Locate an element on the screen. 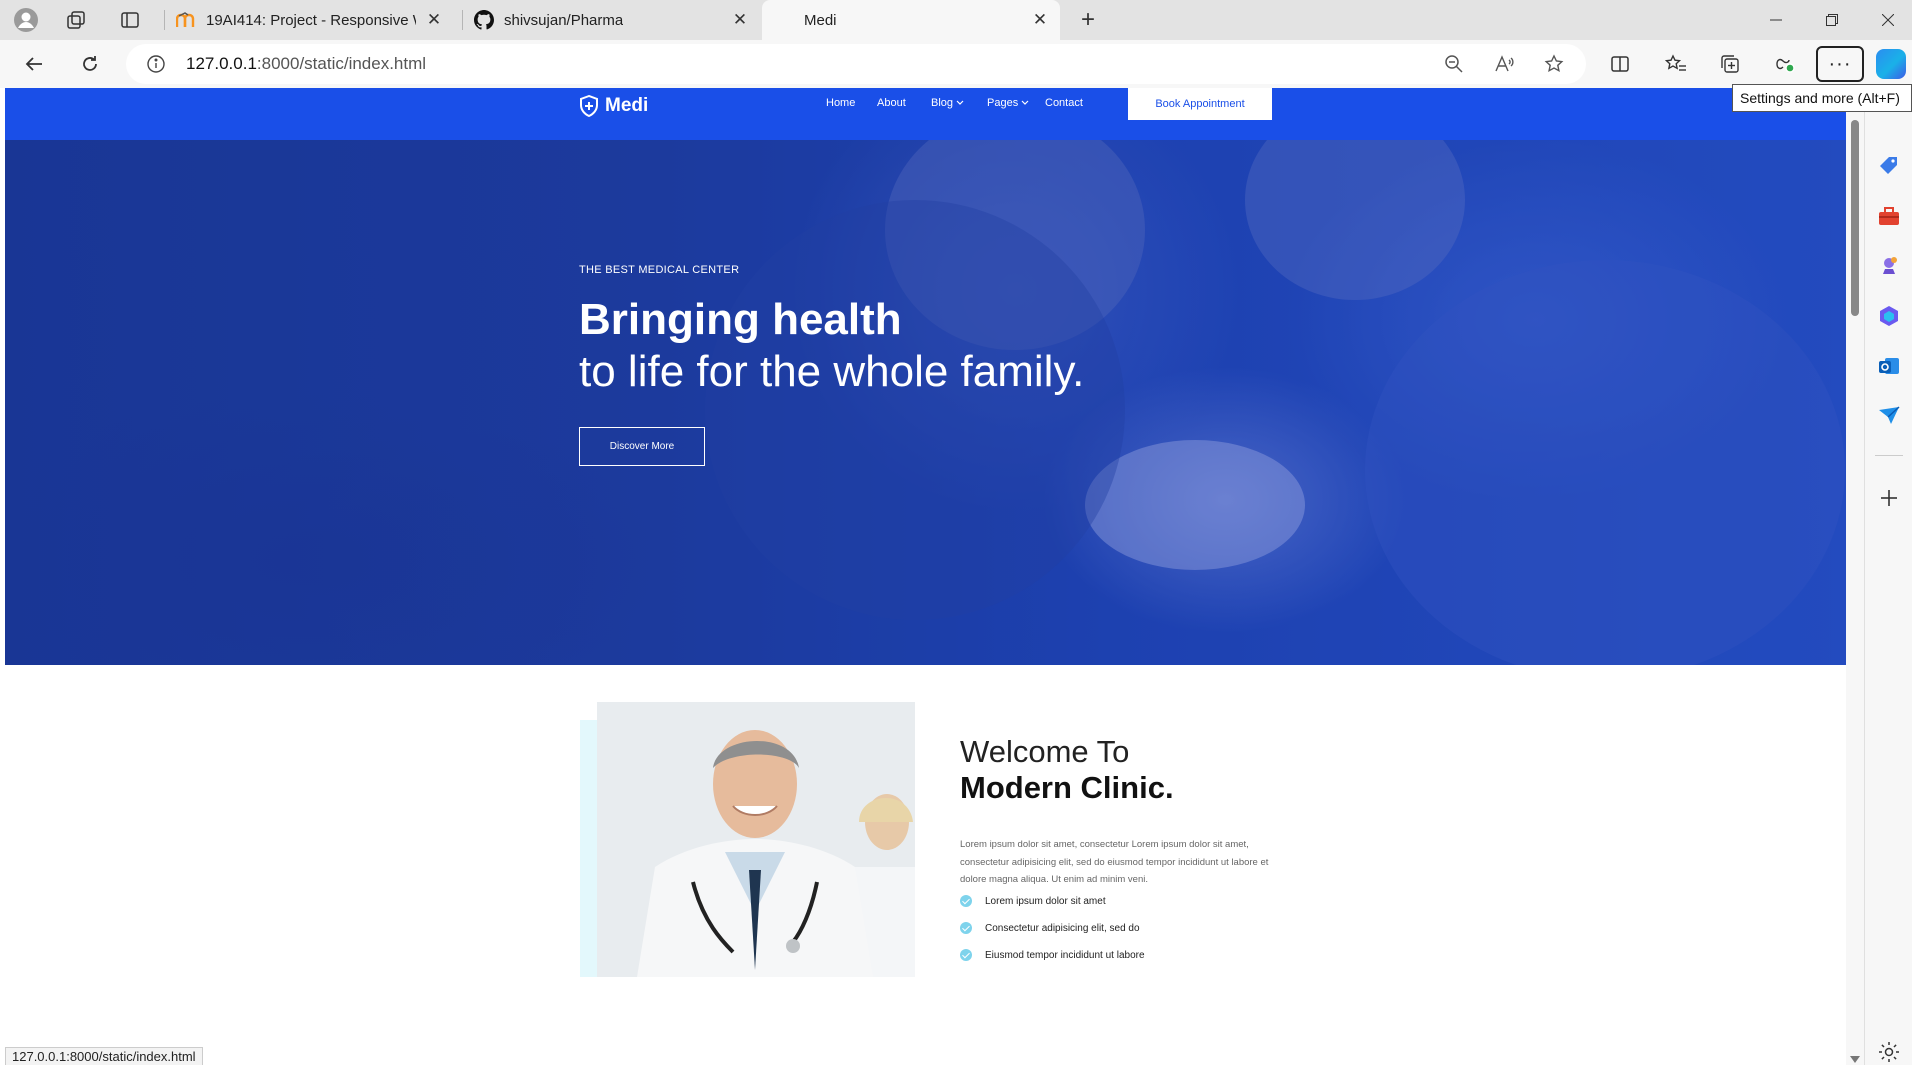  split-screen-icon is located at coordinates (1620, 64).